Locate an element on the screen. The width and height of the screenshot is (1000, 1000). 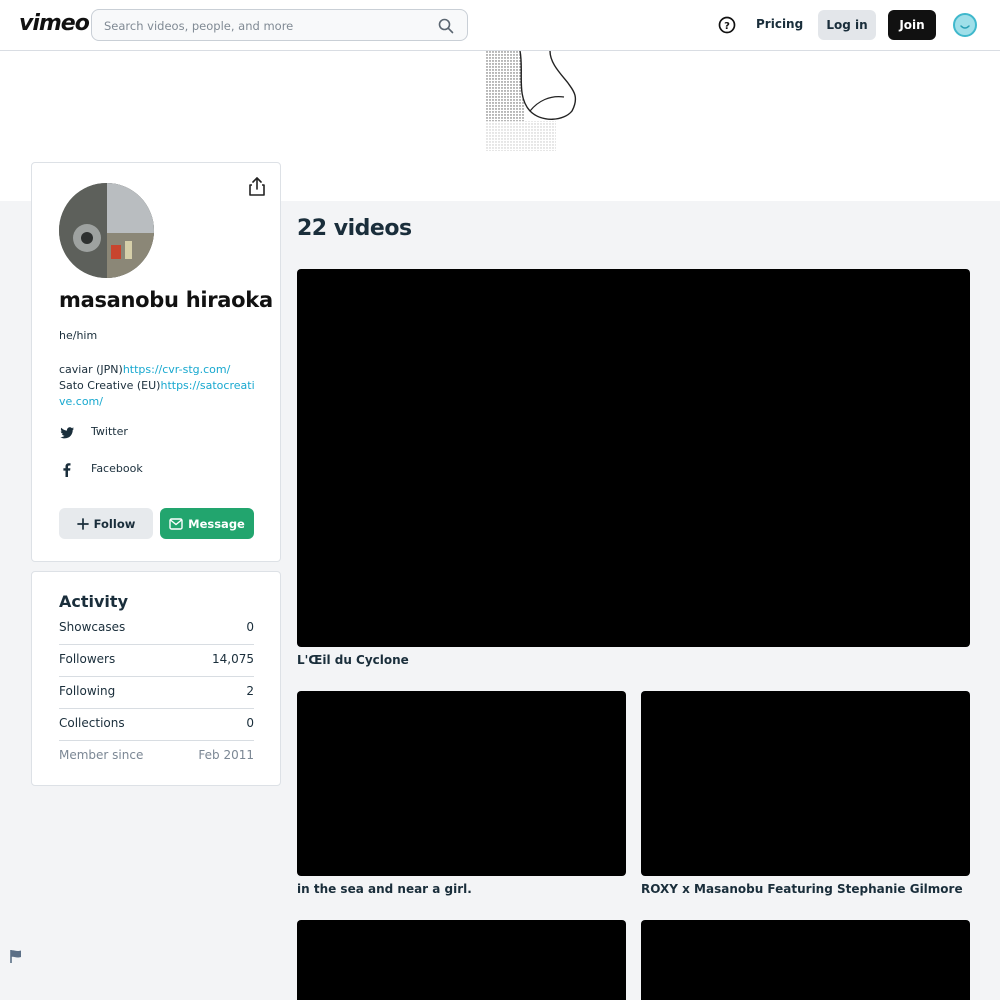
share-icon is located at coordinates (257, 187).